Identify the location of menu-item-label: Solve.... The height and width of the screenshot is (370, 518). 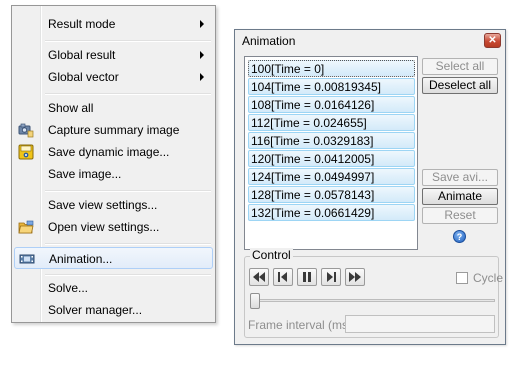
(68, 288).